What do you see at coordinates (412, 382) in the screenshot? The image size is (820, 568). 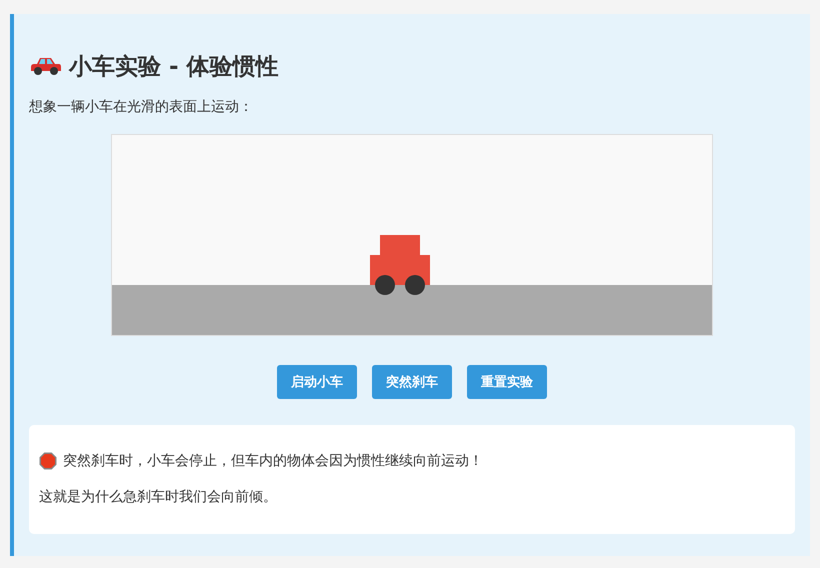 I see `control-button: 突然刹车` at bounding box center [412, 382].